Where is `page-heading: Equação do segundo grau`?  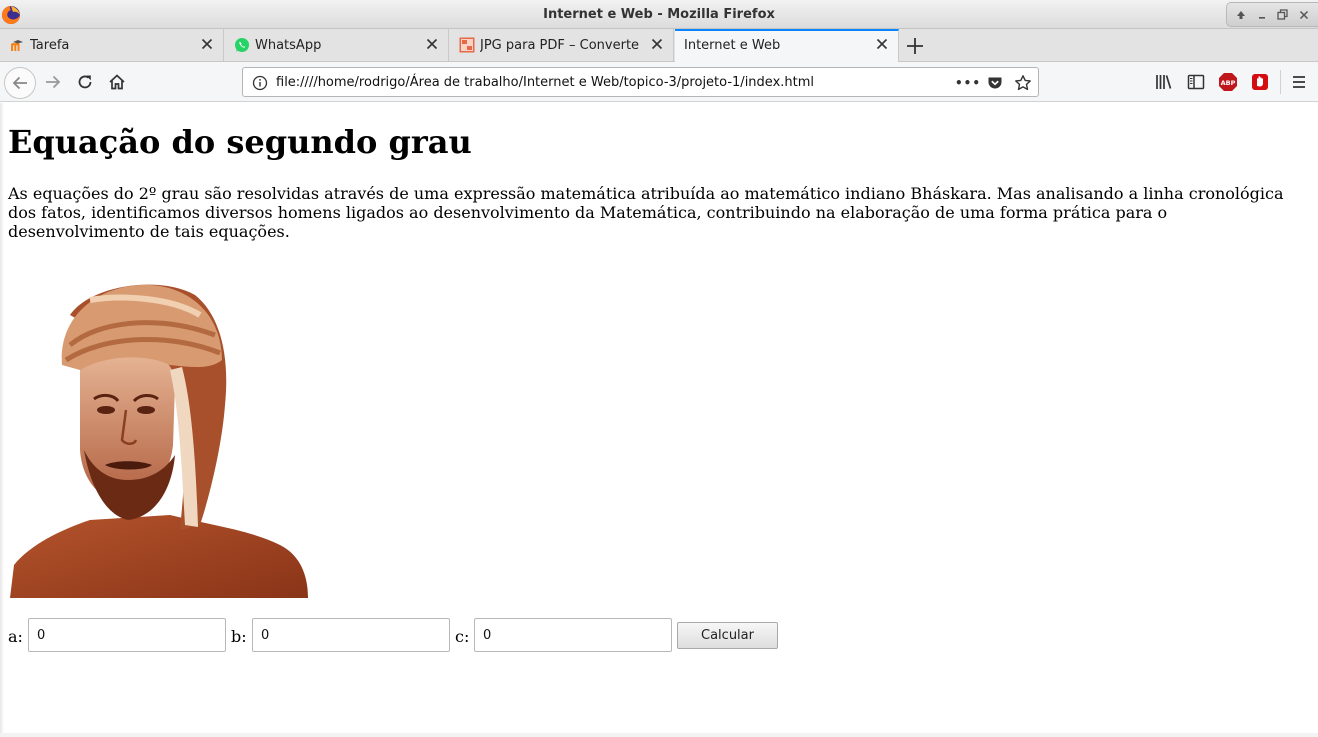
page-heading: Equação do segundo grau is located at coordinates (240, 142).